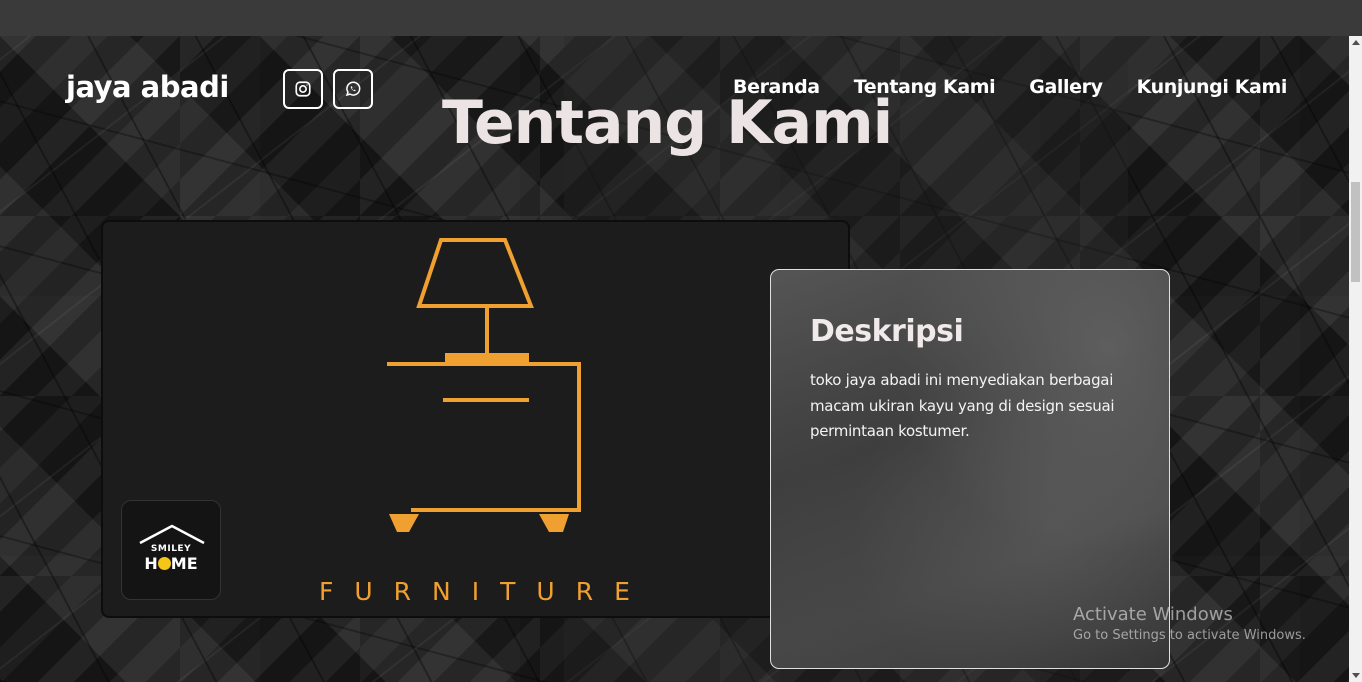  Describe the element at coordinates (887, 331) in the screenshot. I see `description-title: Deskripsi` at that location.